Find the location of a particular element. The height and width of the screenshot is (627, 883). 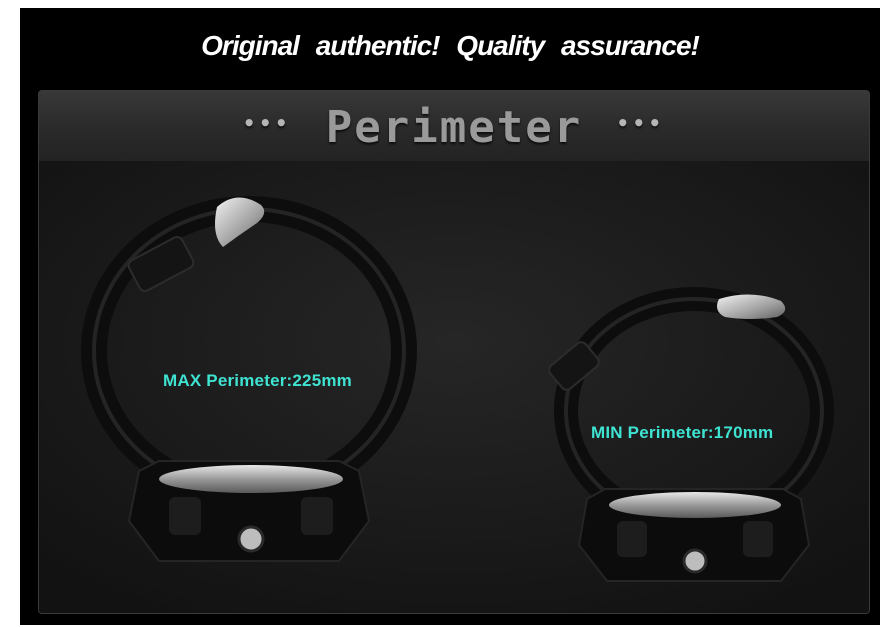

panel-title-row: ••• Perimeter ••• is located at coordinates (454, 126).